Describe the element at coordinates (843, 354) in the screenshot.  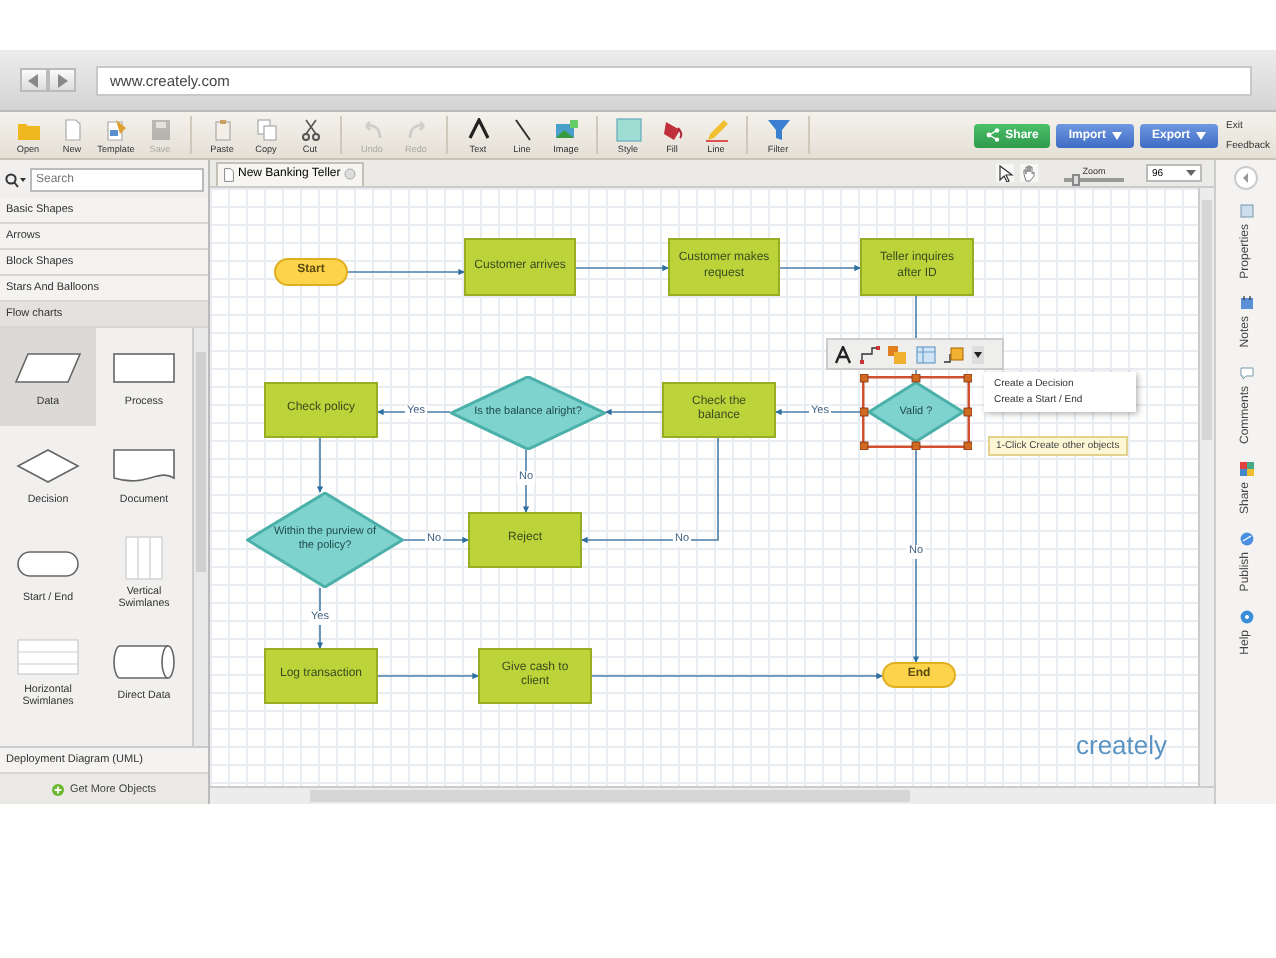
I see `text-style-icon` at that location.